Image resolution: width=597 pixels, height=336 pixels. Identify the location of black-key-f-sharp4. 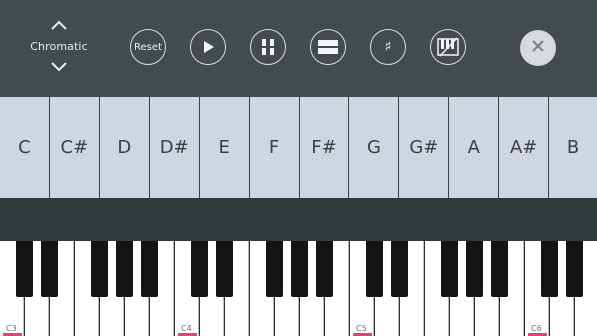
(274, 269).